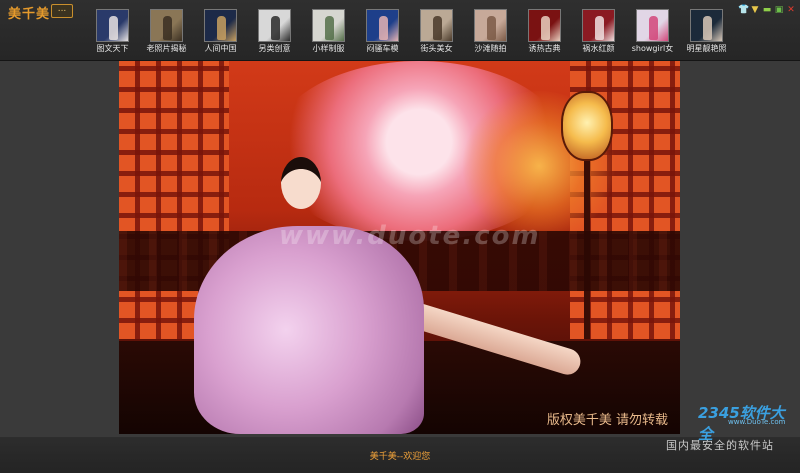 The image size is (800, 473). I want to click on category-thumb: 街头美女, so click(436, 31).